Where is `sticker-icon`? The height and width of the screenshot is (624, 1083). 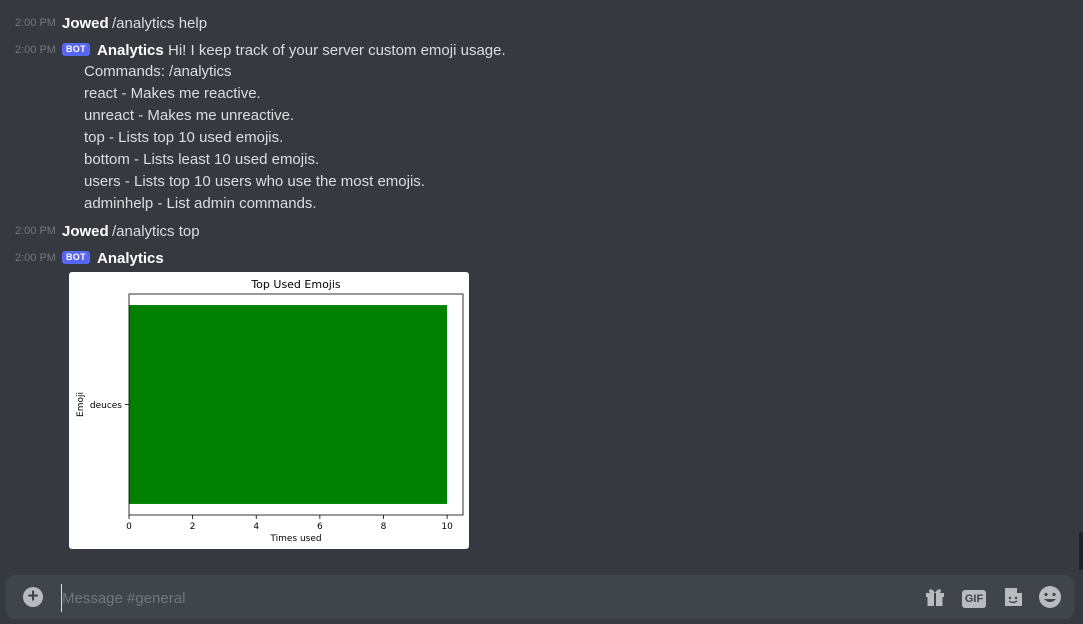 sticker-icon is located at coordinates (1013, 597).